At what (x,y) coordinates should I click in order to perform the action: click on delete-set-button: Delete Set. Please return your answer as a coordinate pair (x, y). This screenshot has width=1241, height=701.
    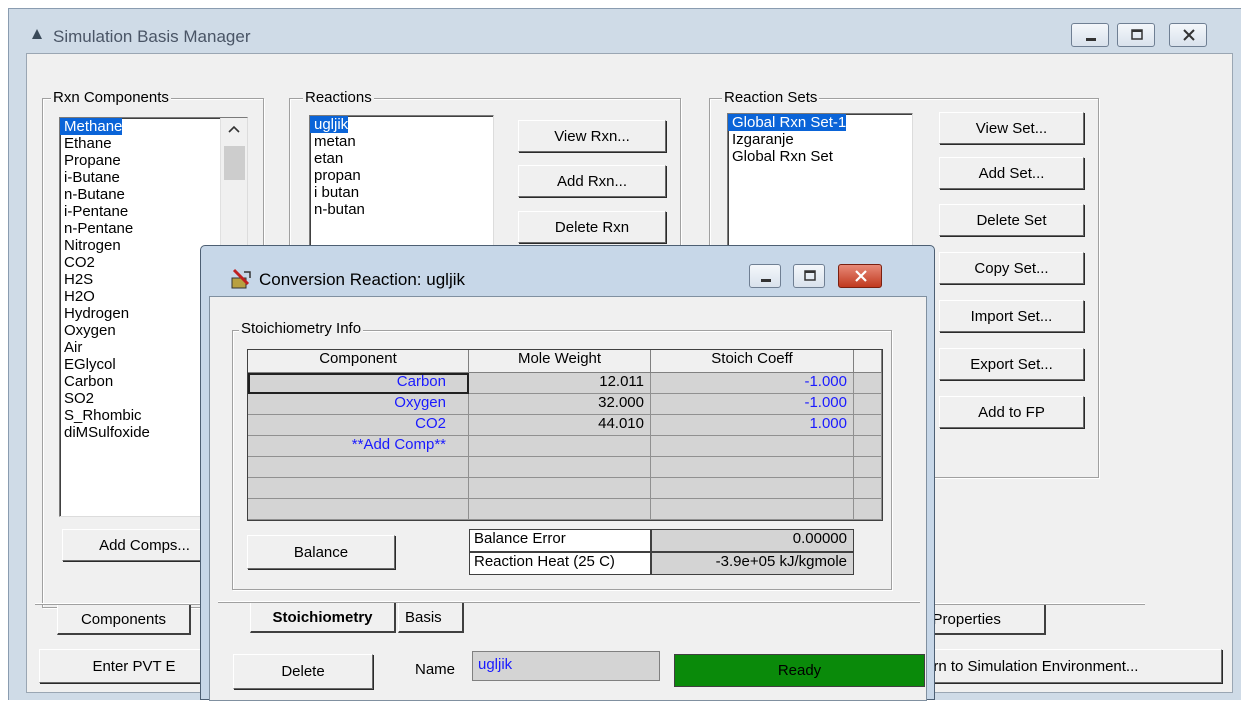
    Looking at the image, I should click on (1011, 220).